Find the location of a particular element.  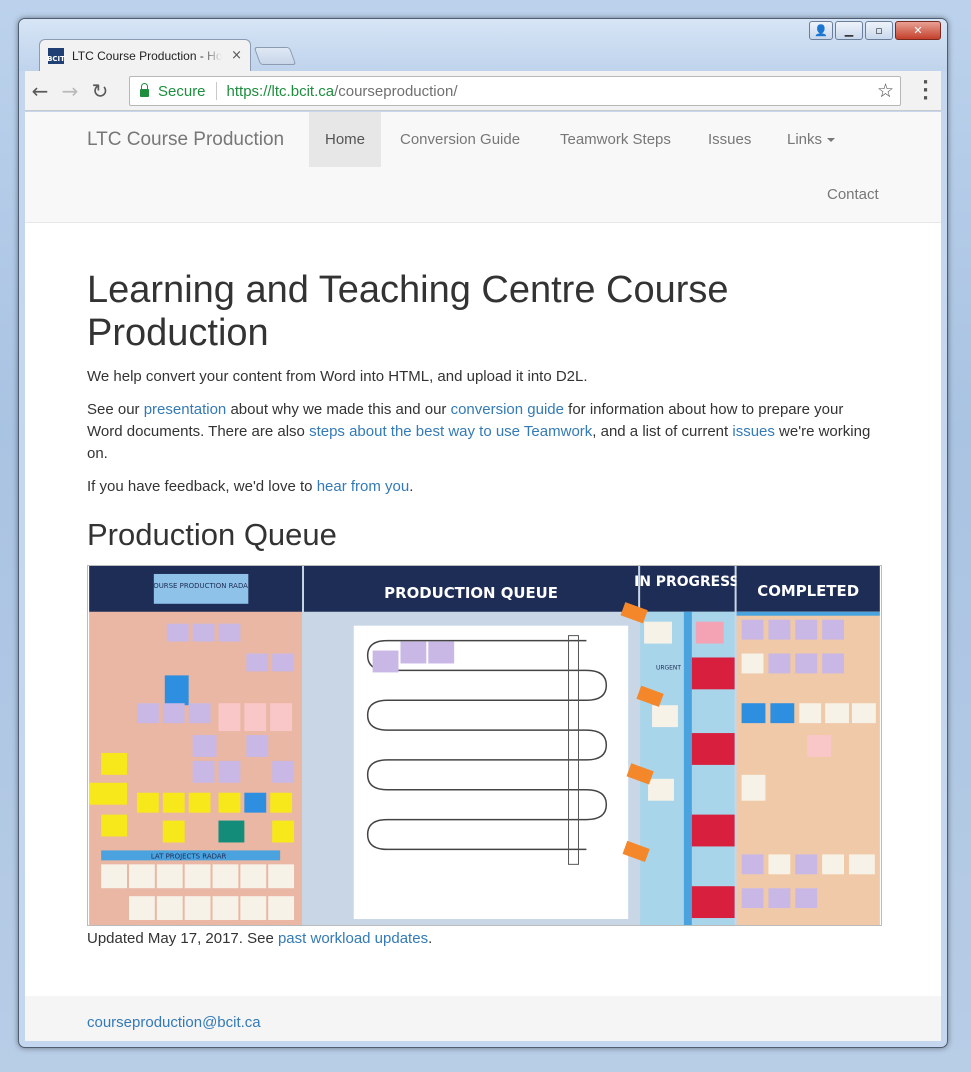

board-radar-projects-label: LAT PROJECTS RADAR is located at coordinates (189, 856).